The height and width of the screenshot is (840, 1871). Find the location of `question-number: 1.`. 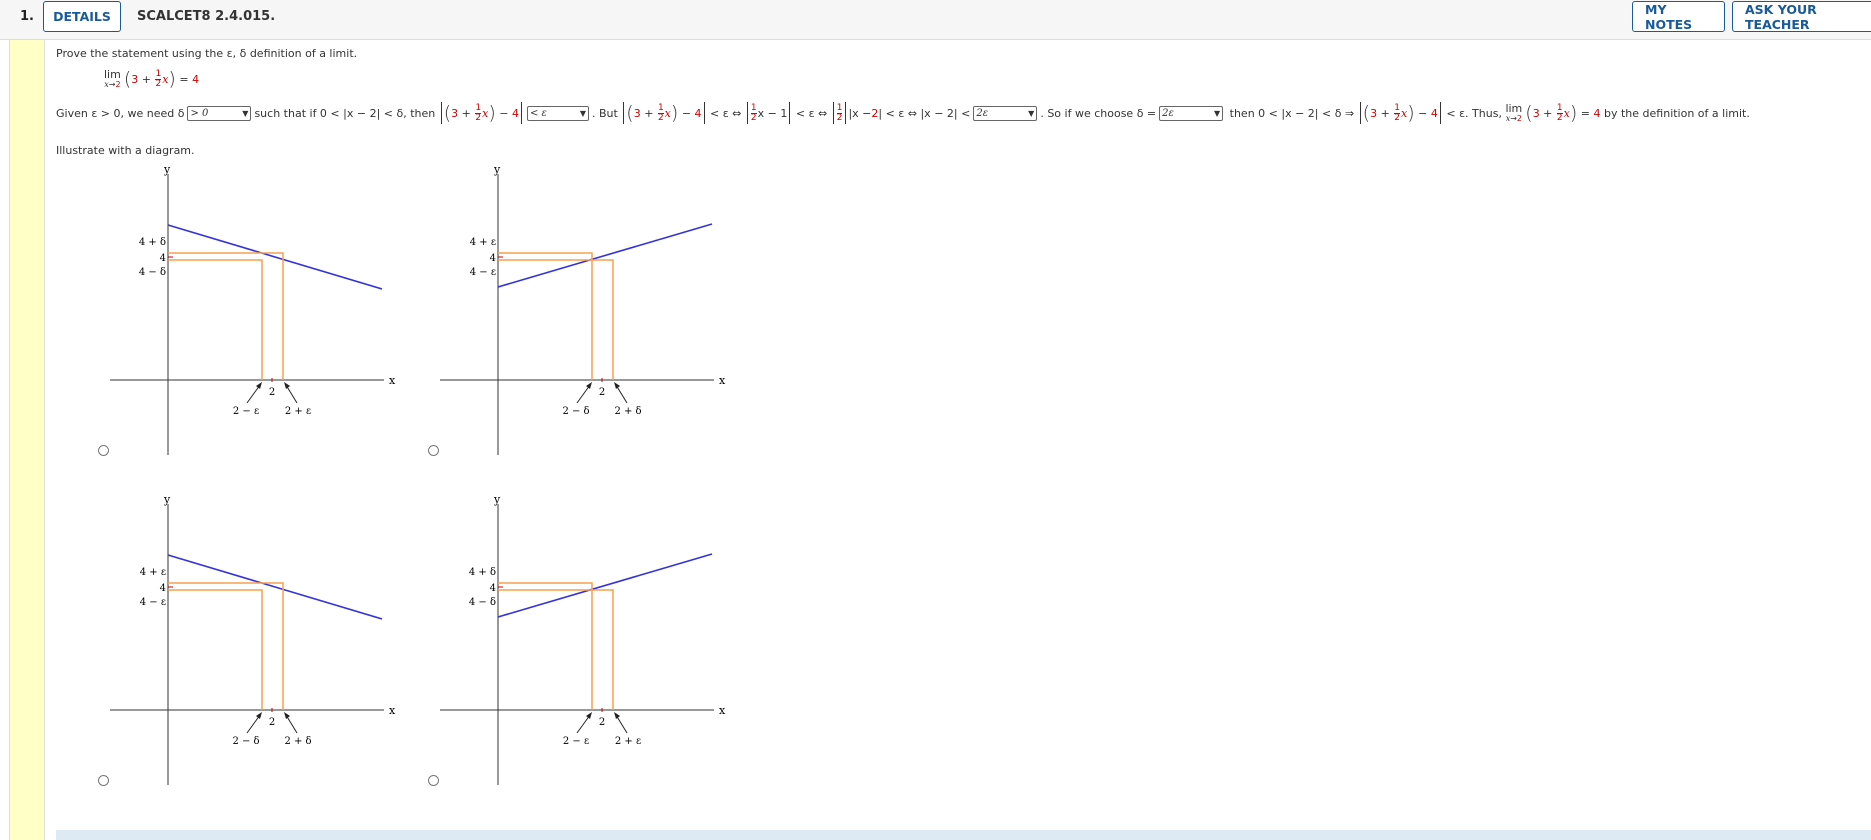

question-number: 1. is located at coordinates (27, 16).